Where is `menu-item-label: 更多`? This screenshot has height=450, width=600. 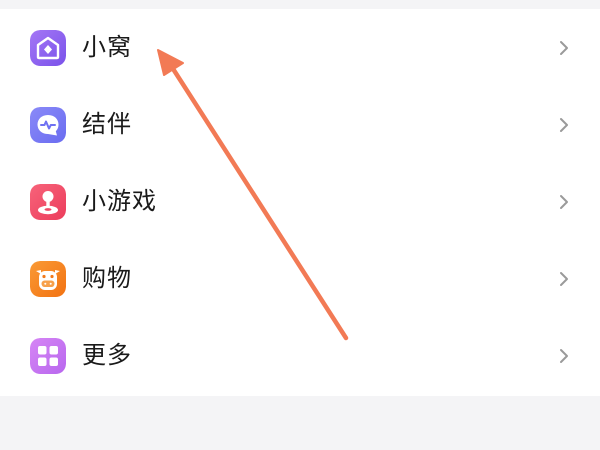
menu-item-label: 更多 is located at coordinates (107, 355).